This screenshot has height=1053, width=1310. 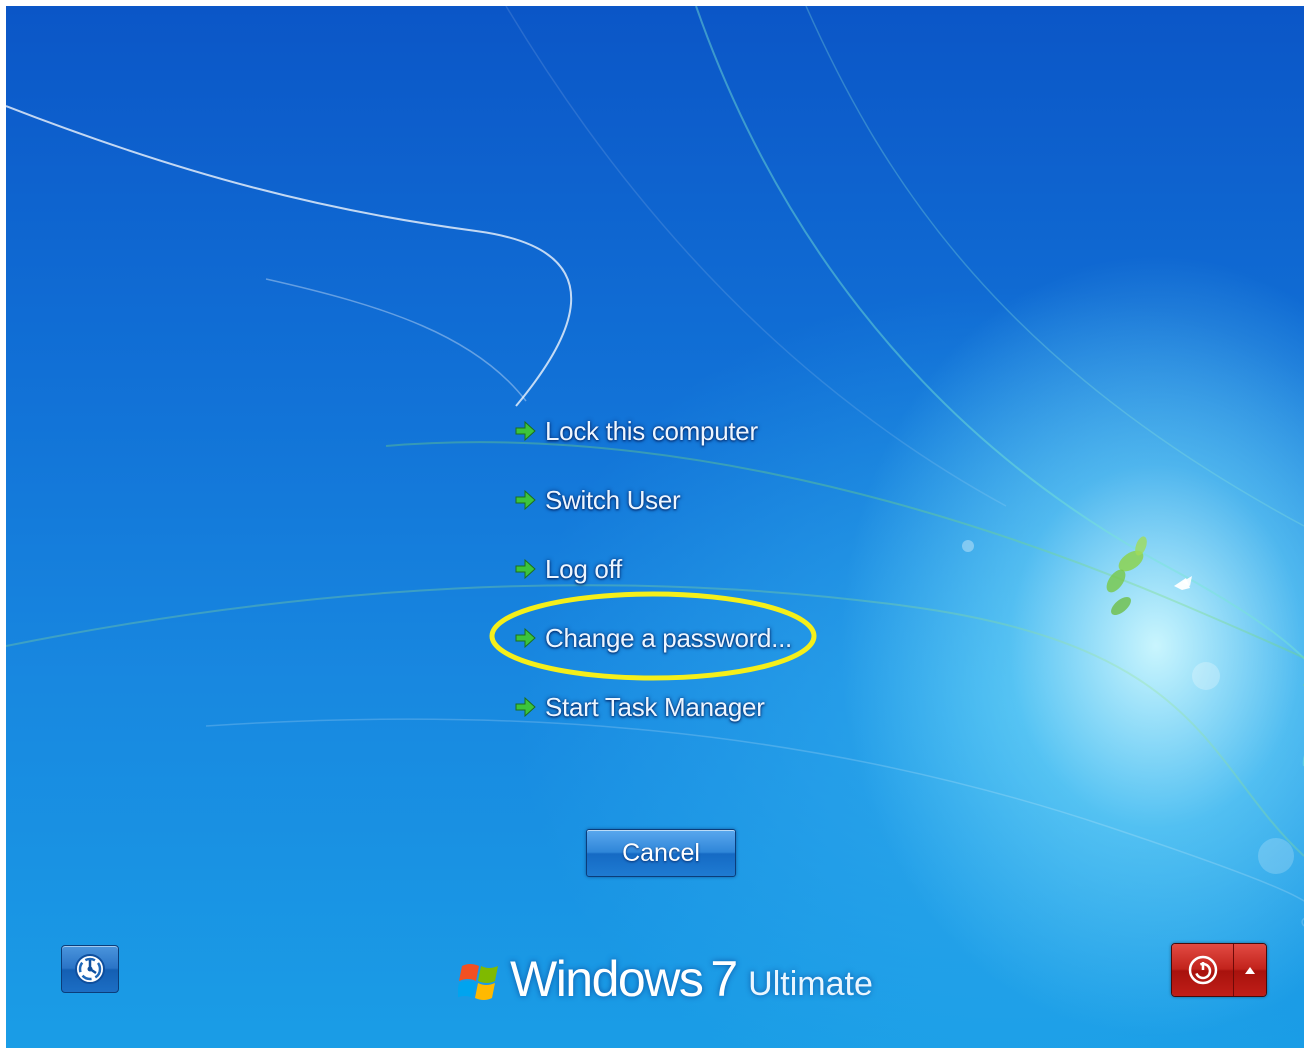 What do you see at coordinates (1149, 575) in the screenshot?
I see `sprout-decoration` at bounding box center [1149, 575].